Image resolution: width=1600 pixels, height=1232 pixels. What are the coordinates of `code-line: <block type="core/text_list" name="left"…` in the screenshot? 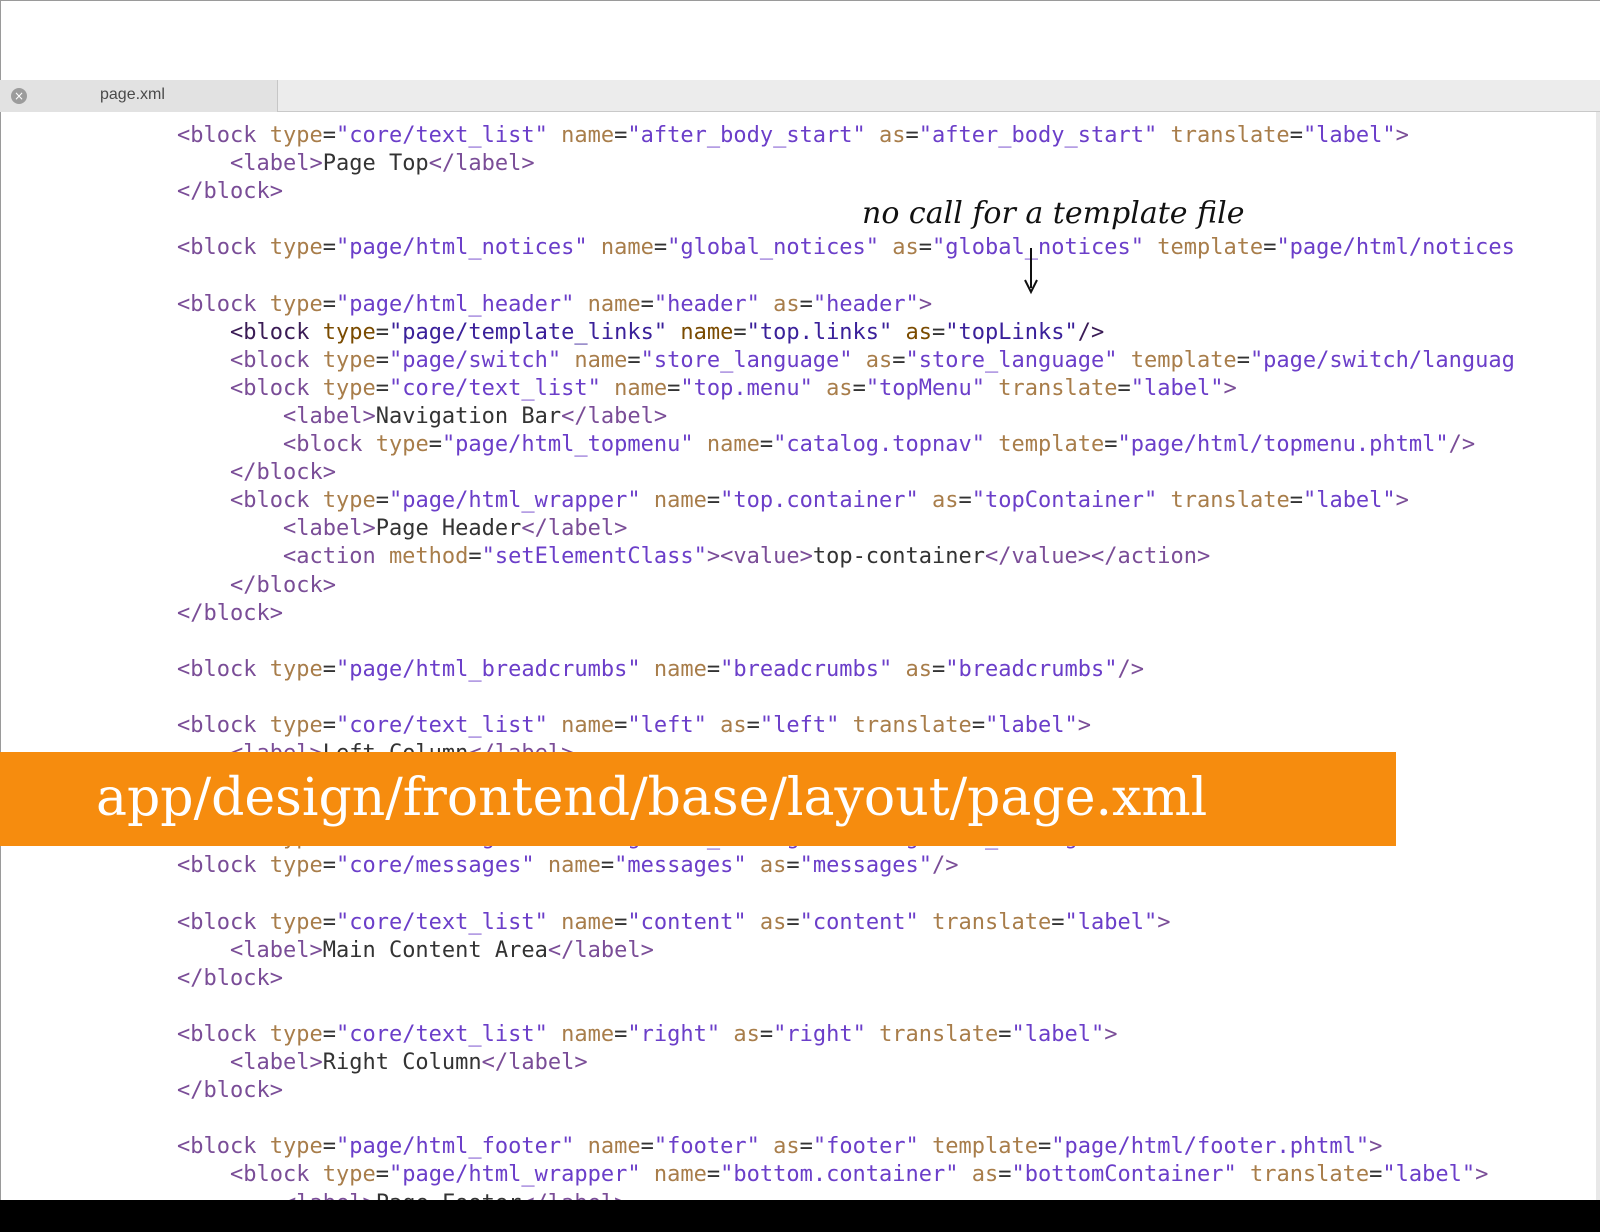 It's located at (634, 725).